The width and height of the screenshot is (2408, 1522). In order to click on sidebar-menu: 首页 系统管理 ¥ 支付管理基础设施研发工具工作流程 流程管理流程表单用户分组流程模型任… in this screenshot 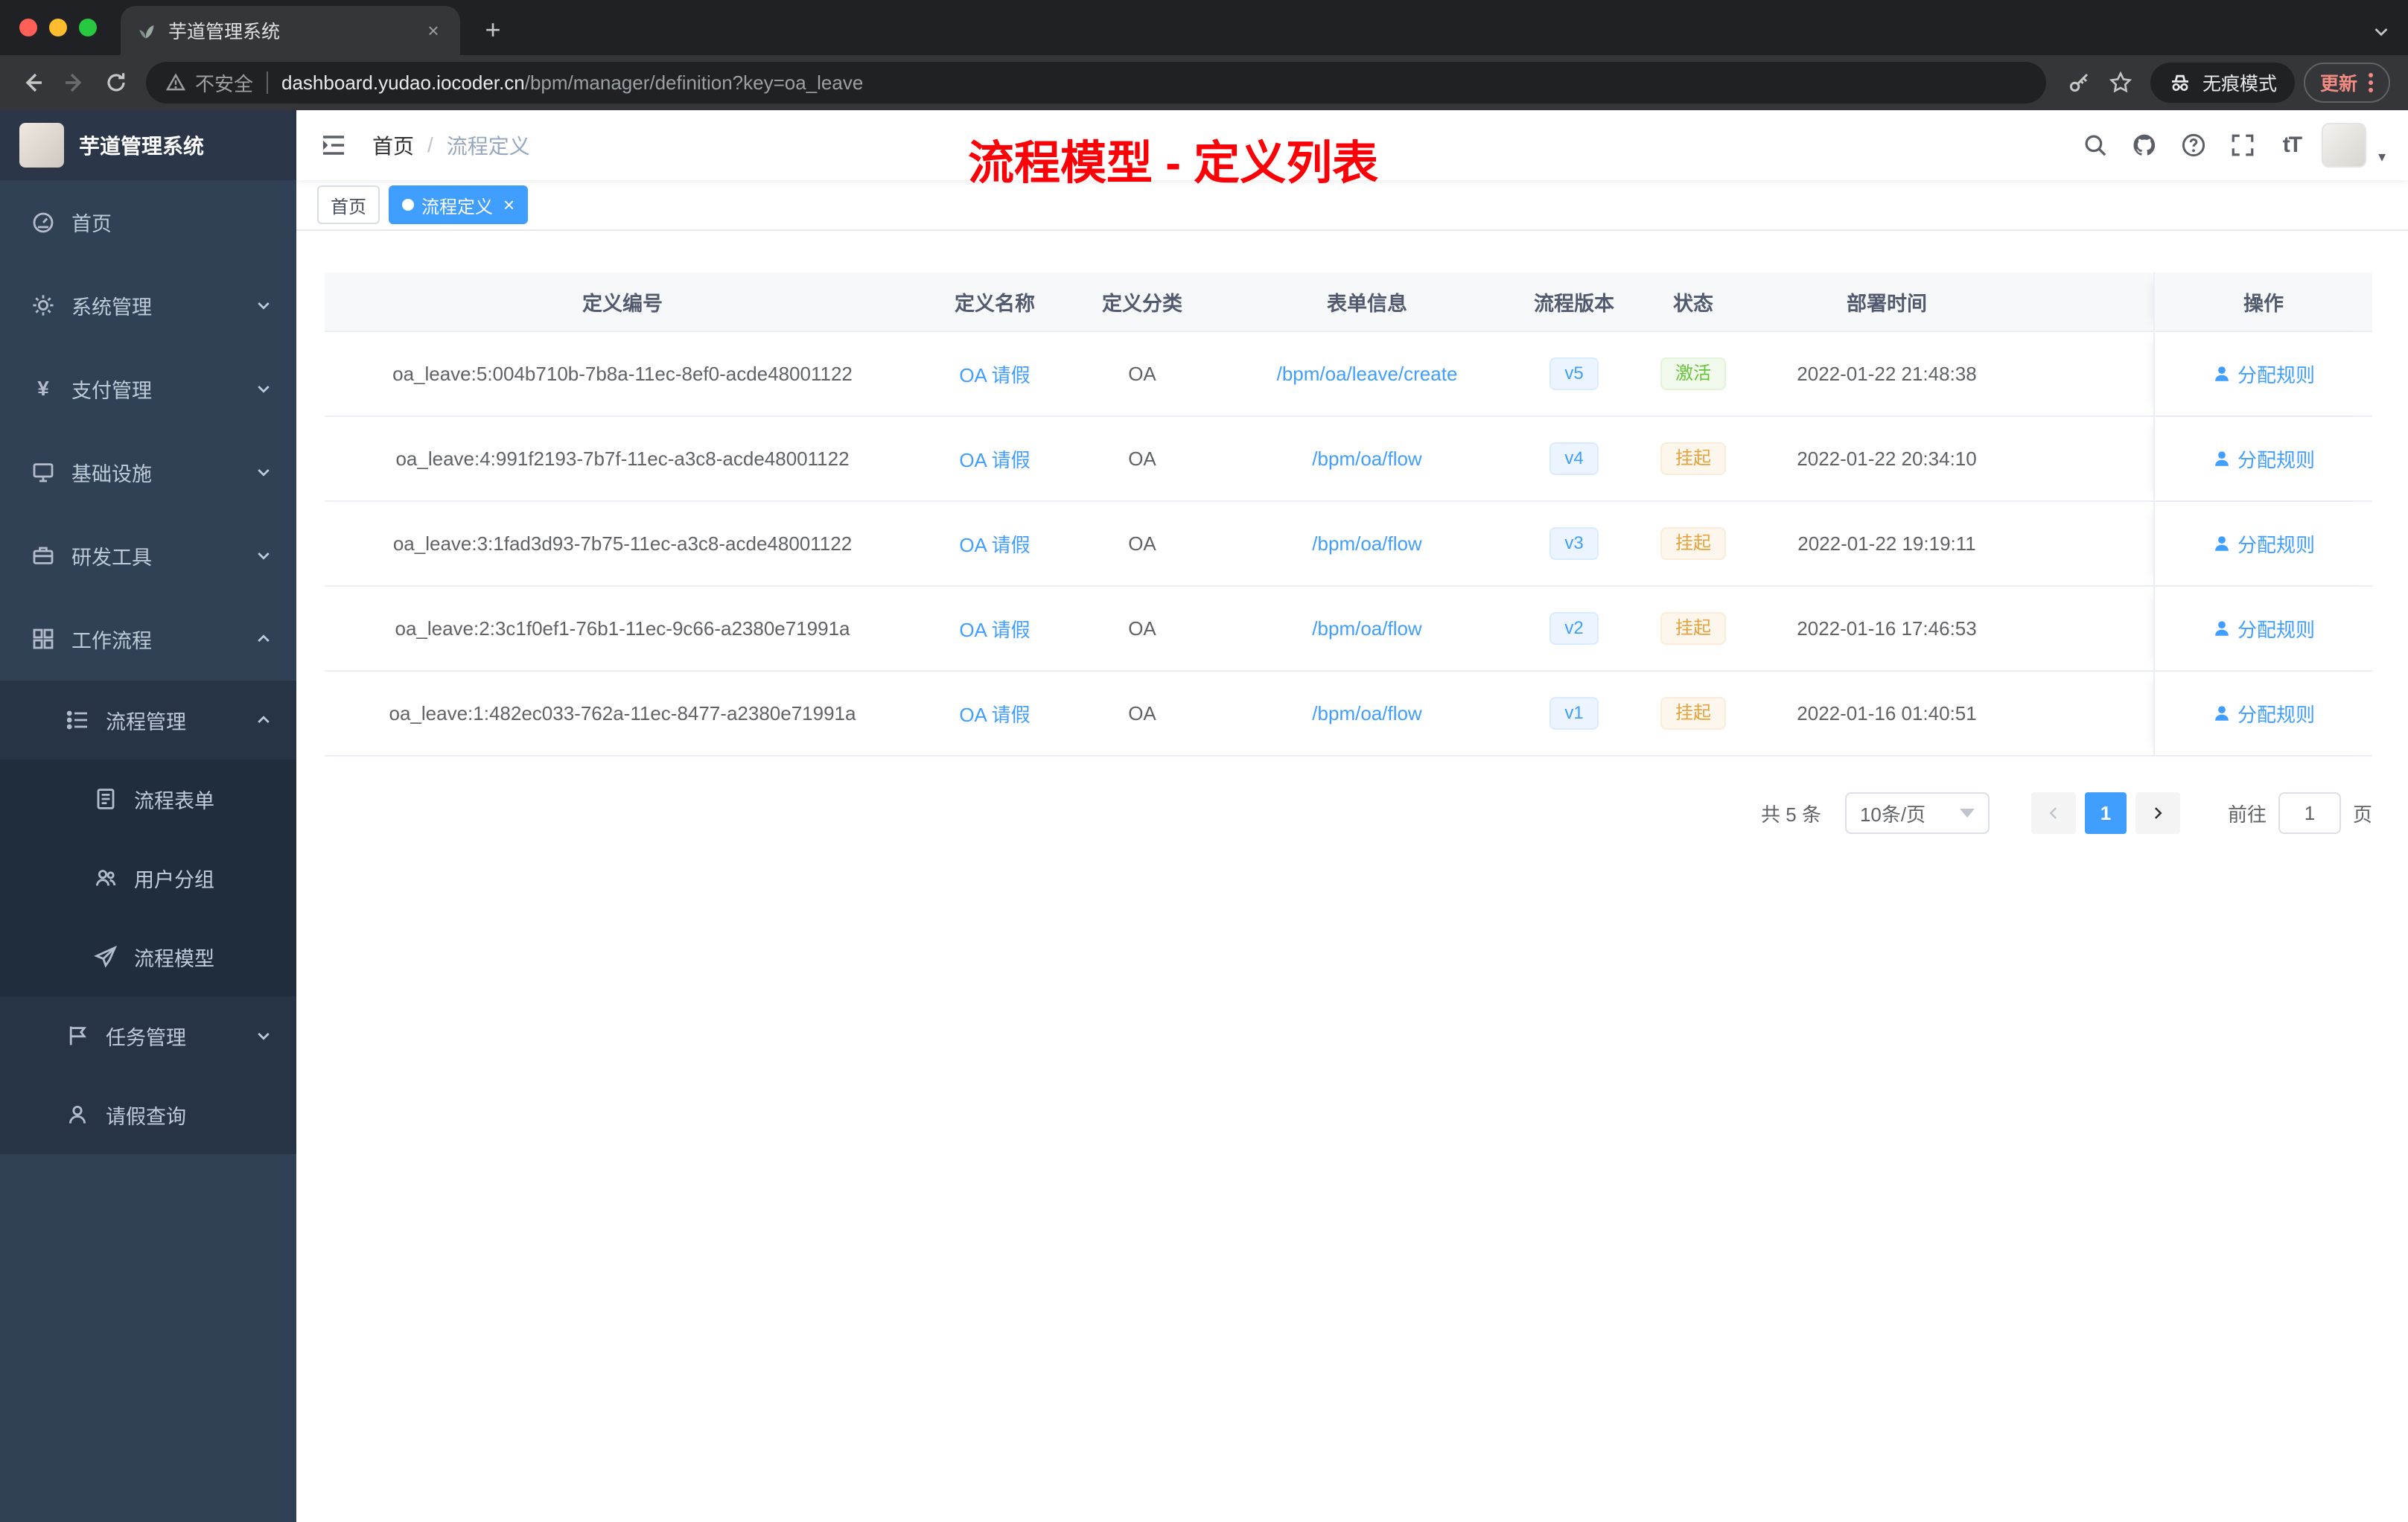, I will do `click(148, 667)`.